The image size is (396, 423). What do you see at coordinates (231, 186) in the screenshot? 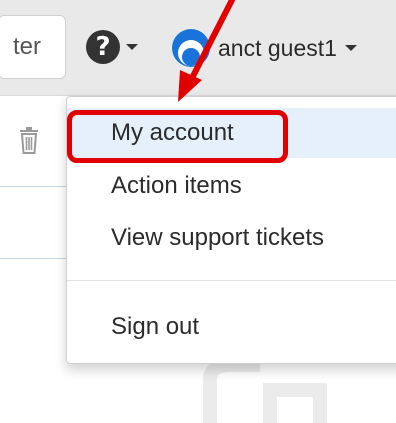
I see `menu-item-action-items: Action items` at bounding box center [231, 186].